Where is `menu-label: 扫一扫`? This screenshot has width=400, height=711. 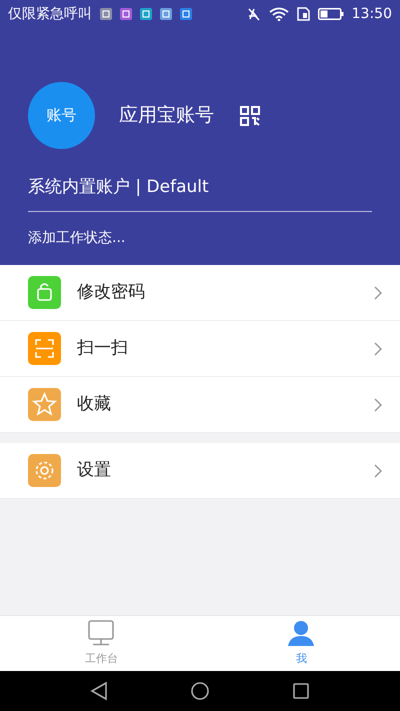
menu-label: 扫一扫 is located at coordinates (102, 348).